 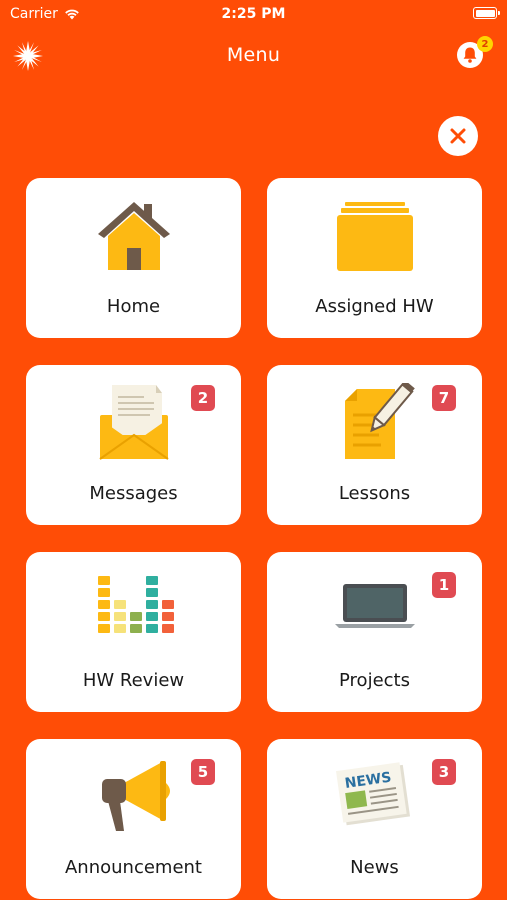 I want to click on menu-tile-home: Home, so click(x=133, y=258).